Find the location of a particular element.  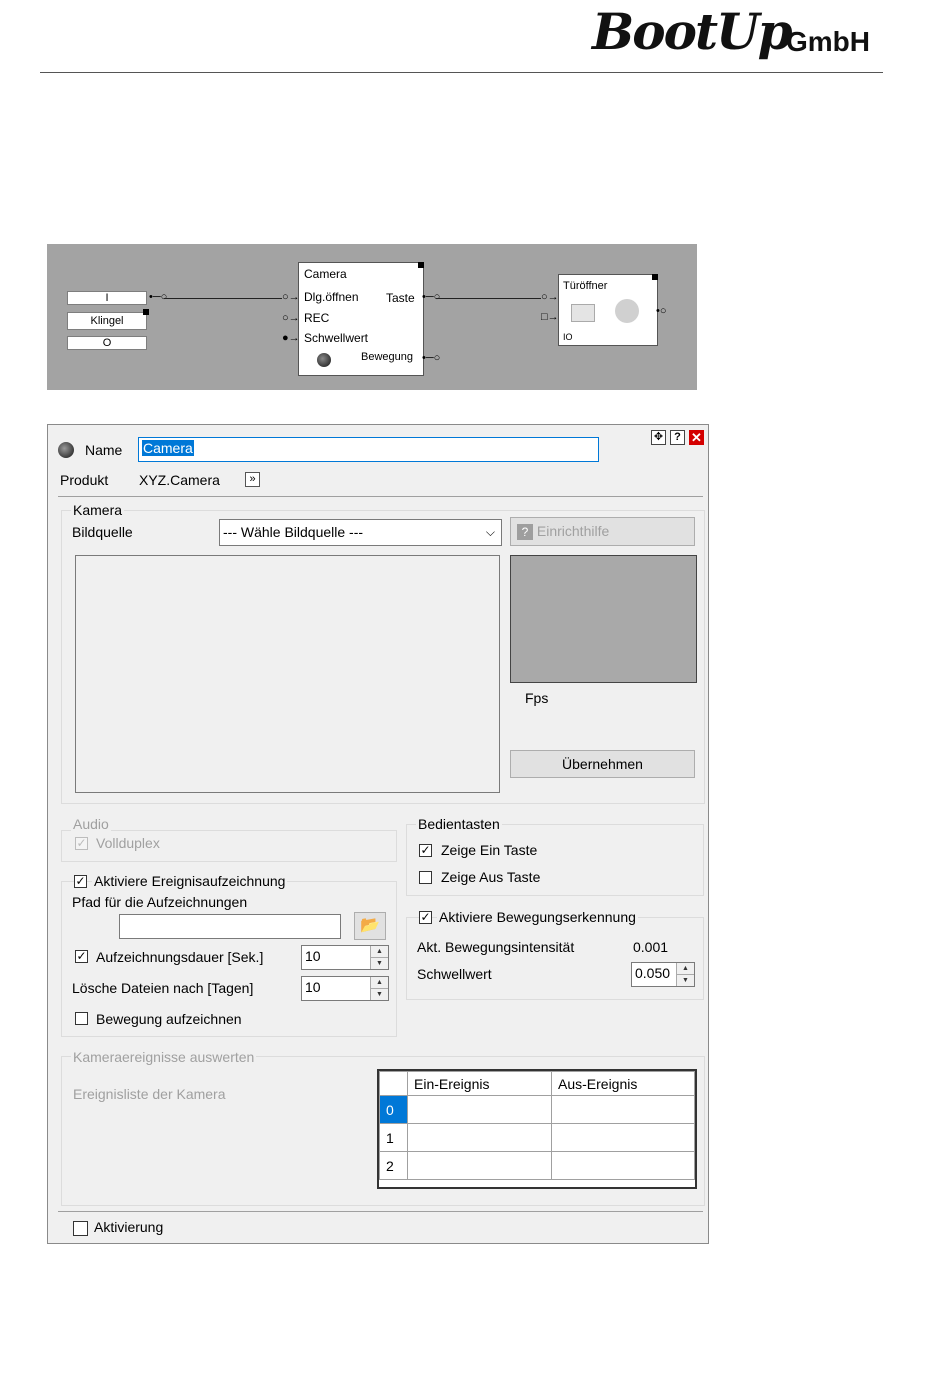

door-opener-block: Türöffner IO is located at coordinates (608, 310).